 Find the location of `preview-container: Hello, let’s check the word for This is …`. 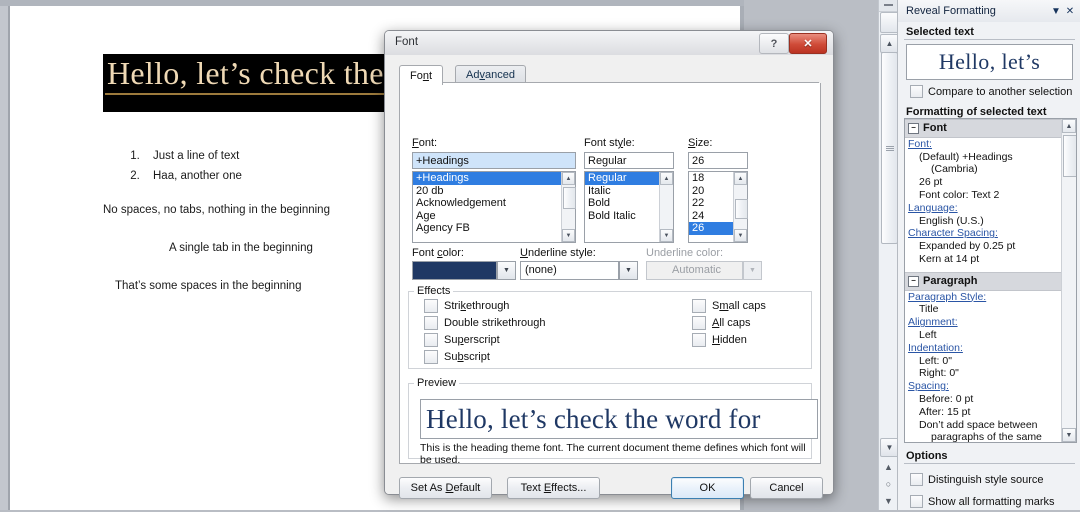

preview-container: Hello, let’s check the word for This is … is located at coordinates (613, 424).